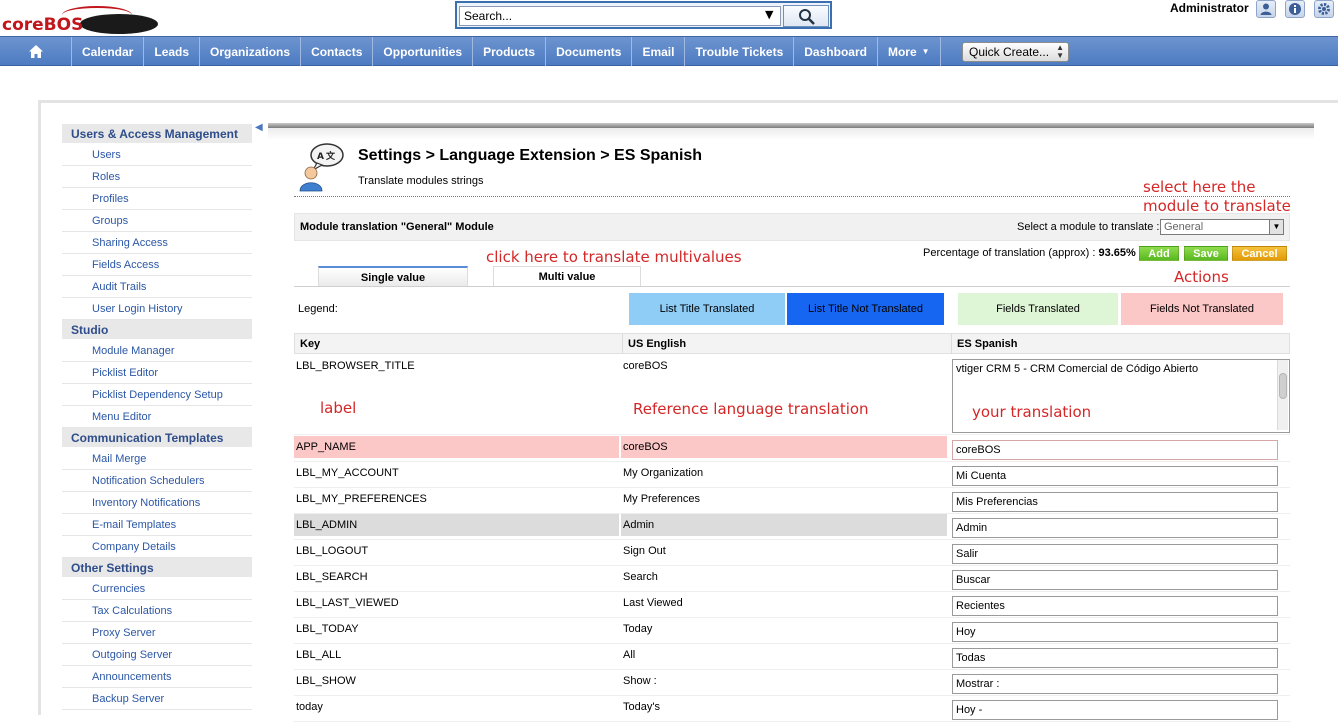  What do you see at coordinates (157, 611) in the screenshot?
I see `sidebar-item-tax-calculations: Tax Calculations` at bounding box center [157, 611].